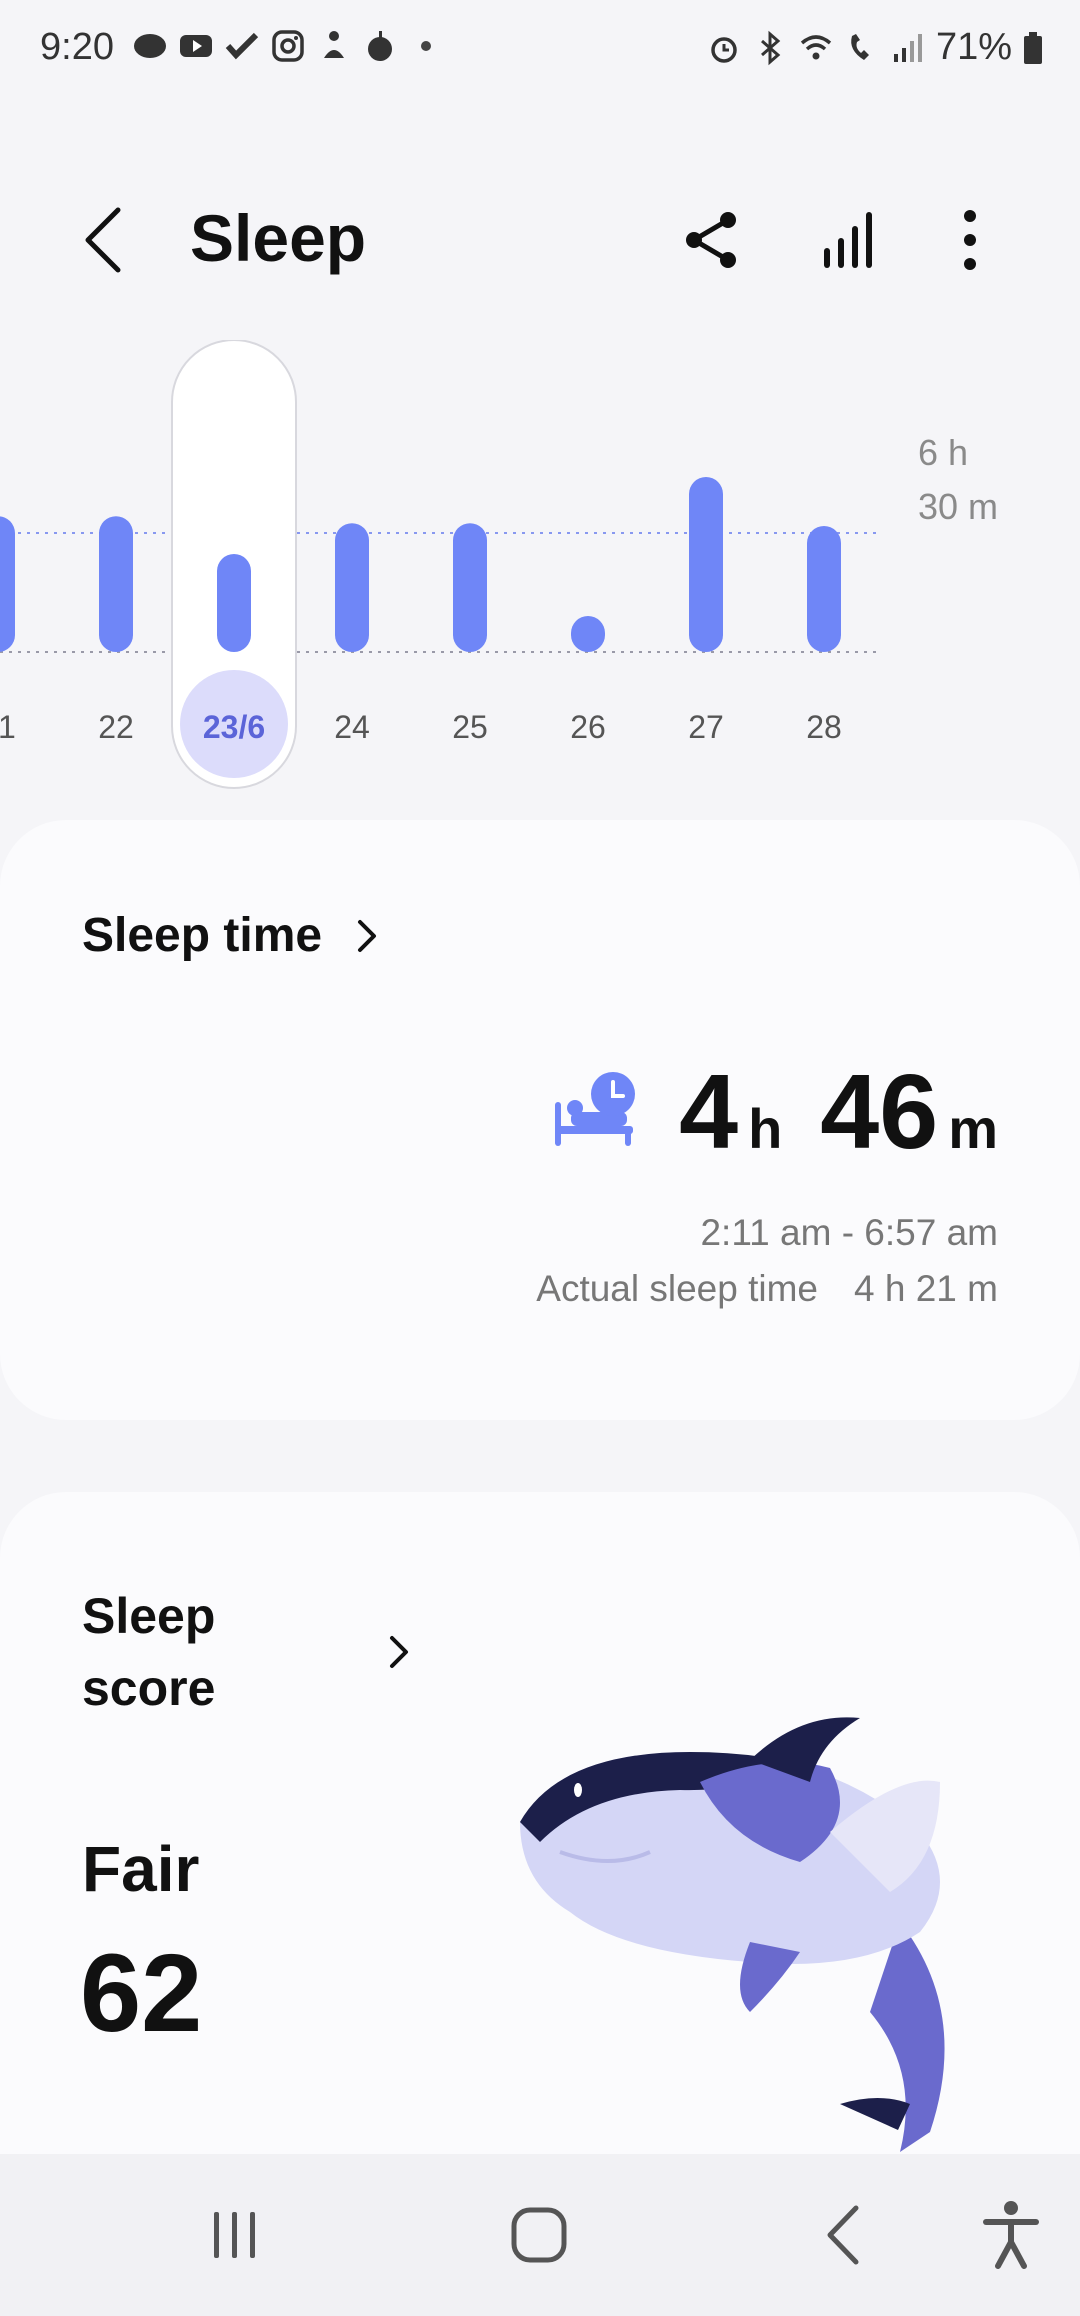  Describe the element at coordinates (732, 1934) in the screenshot. I see `shark-mascot-image` at that location.